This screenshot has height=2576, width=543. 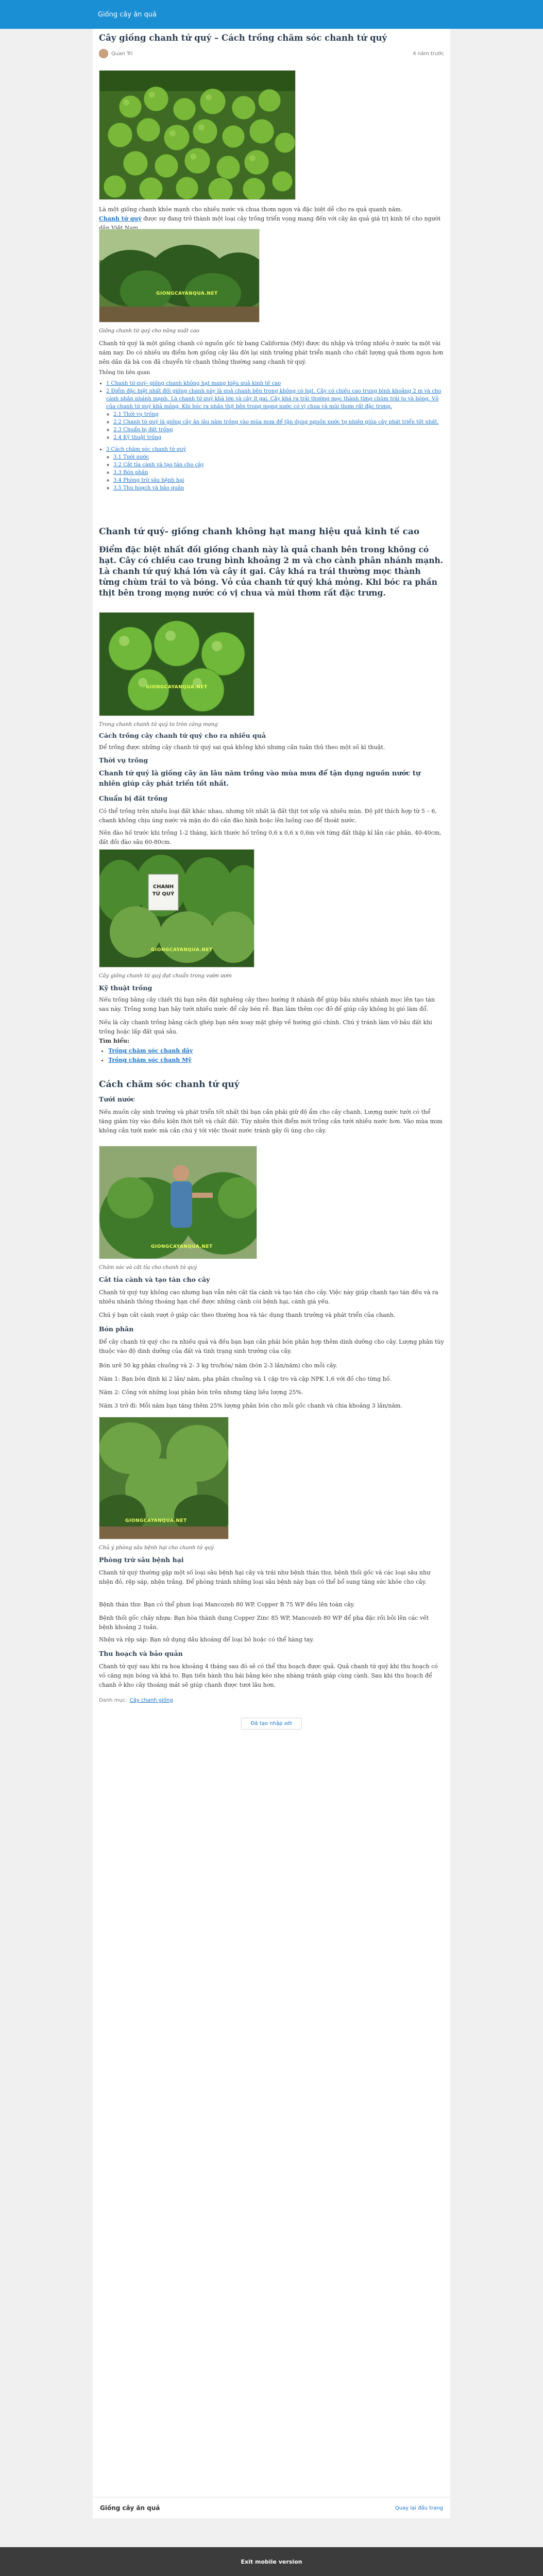 I want to click on lime-orchard-photo: GIONGCAYANQUA.NET, so click(x=179, y=276).